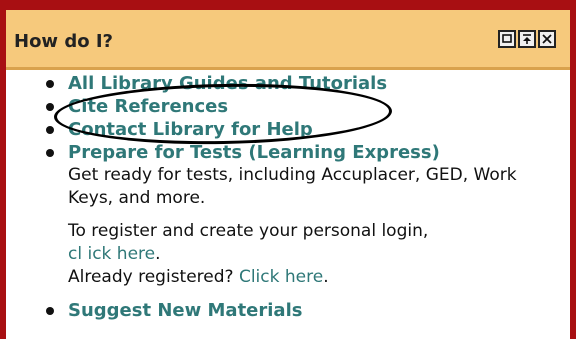  Describe the element at coordinates (507, 39) in the screenshot. I see `restore-icon` at that location.